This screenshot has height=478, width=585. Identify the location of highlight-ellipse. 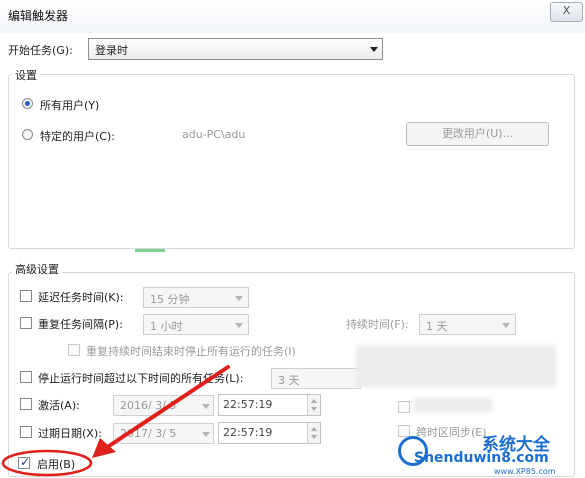
(47, 463).